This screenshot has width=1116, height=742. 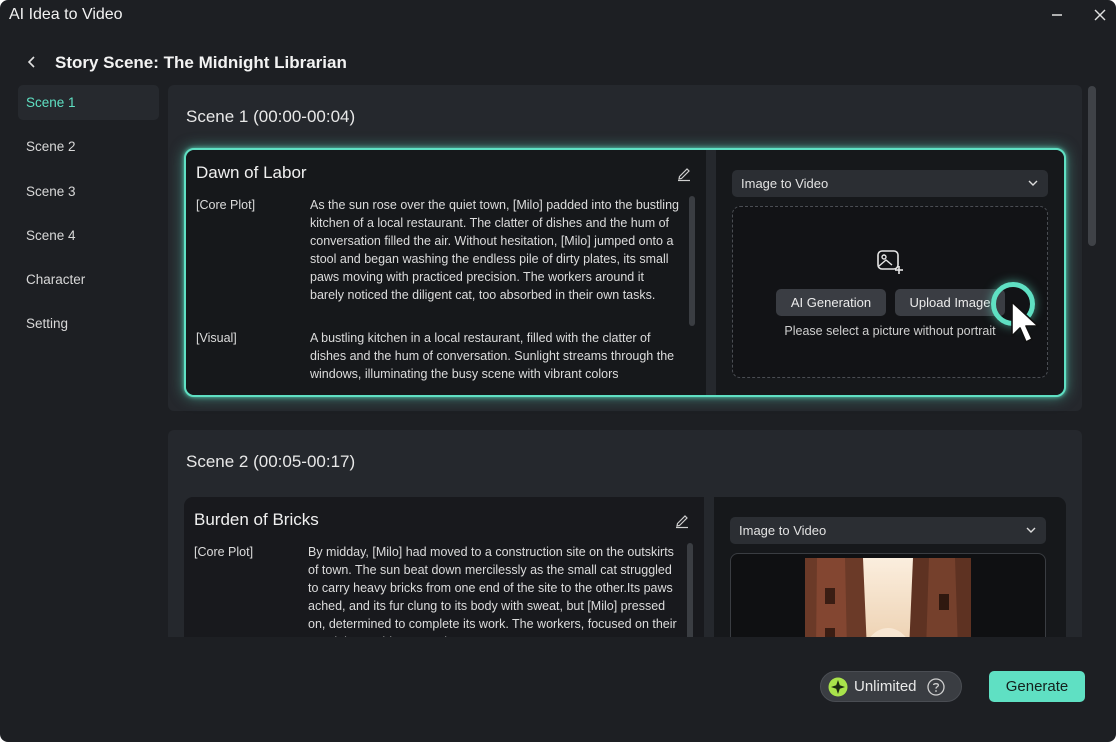 I want to click on page-header: Story Scene: The Midnight Librarian, so click(x=558, y=62).